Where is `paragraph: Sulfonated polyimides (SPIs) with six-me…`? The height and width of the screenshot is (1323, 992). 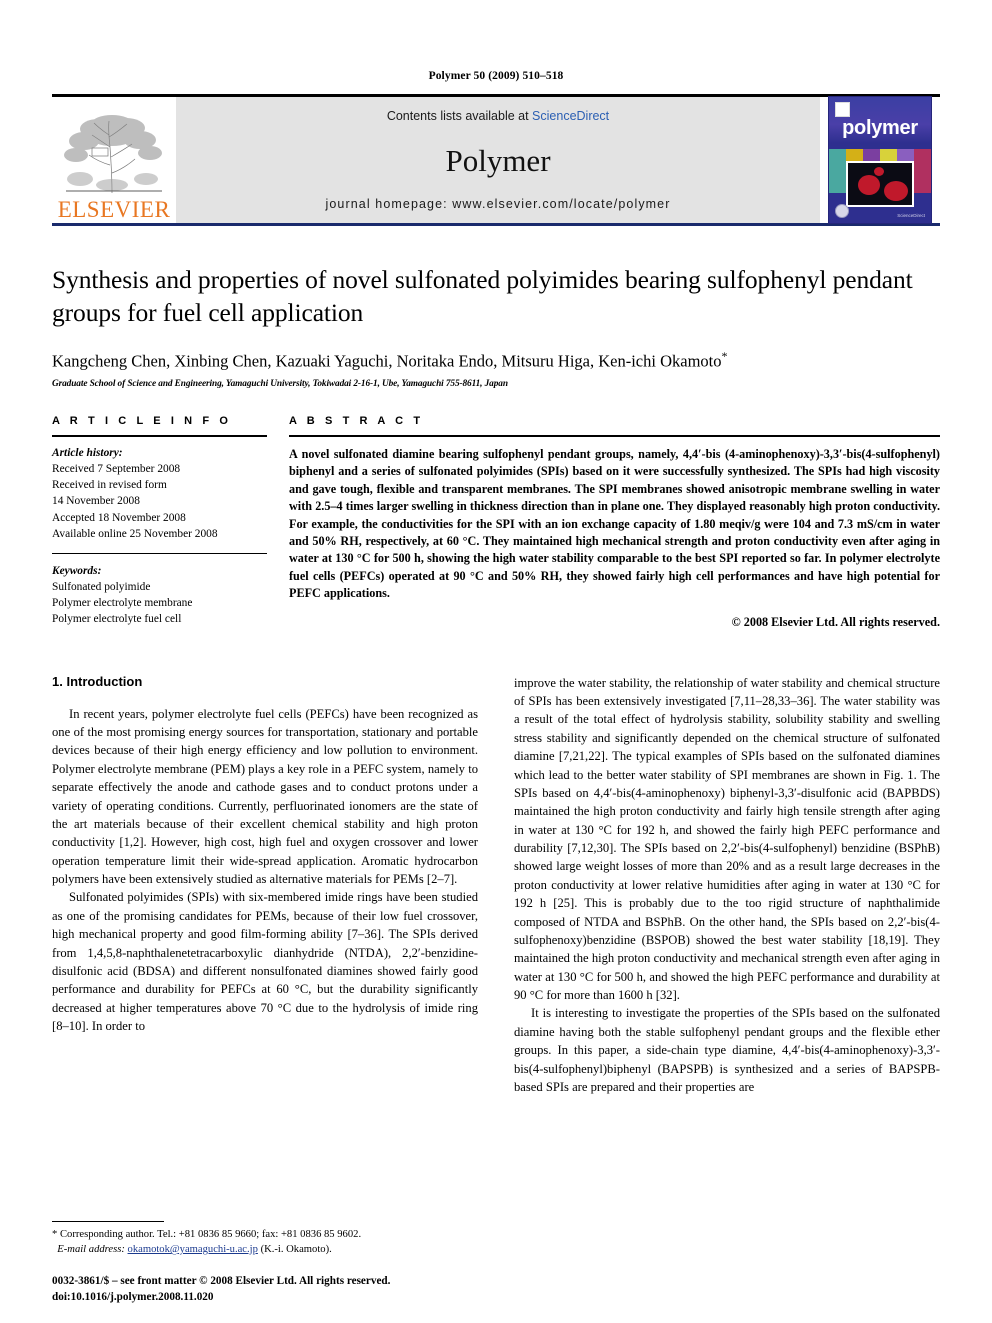 paragraph: Sulfonated polyimides (SPIs) with six-me… is located at coordinates (265, 962).